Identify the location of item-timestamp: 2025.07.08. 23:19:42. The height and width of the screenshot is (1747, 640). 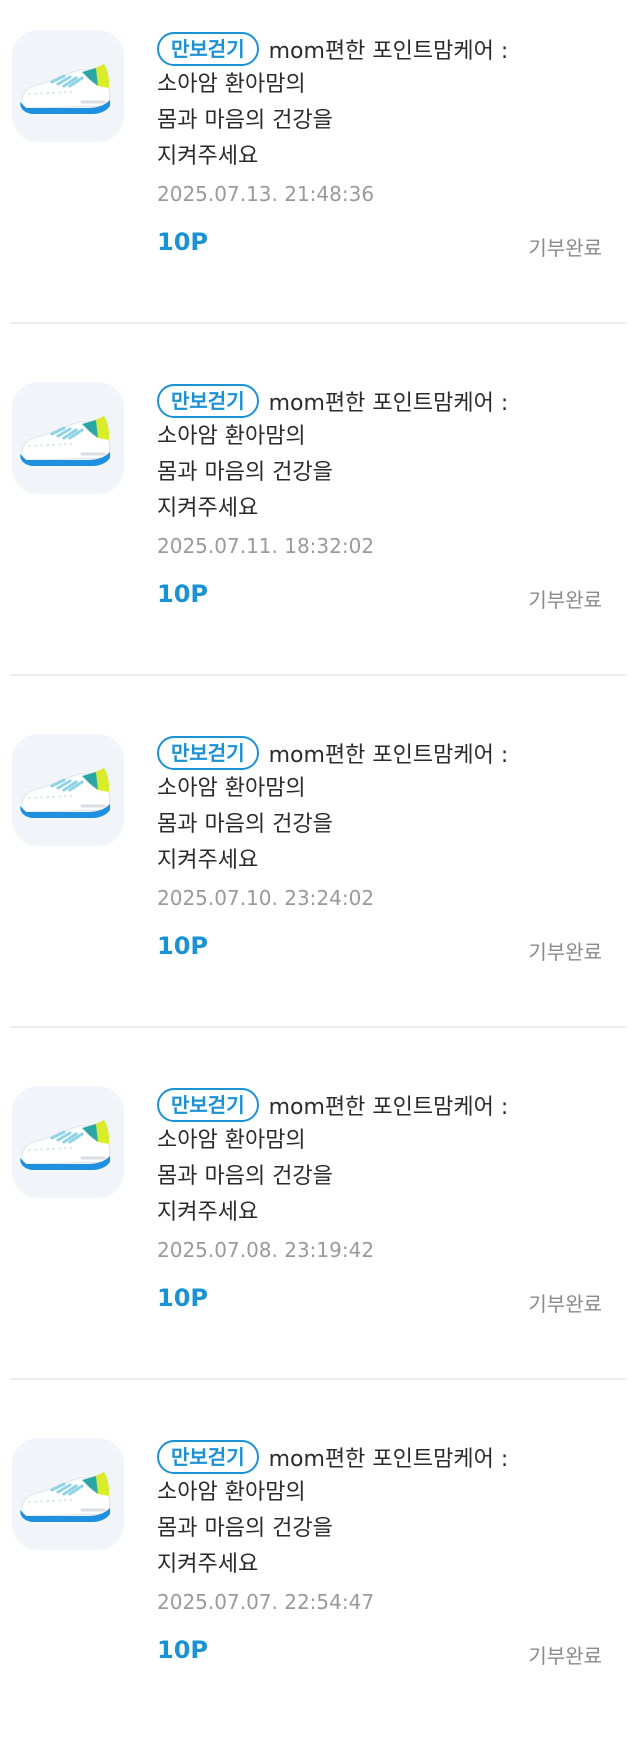
(266, 1250).